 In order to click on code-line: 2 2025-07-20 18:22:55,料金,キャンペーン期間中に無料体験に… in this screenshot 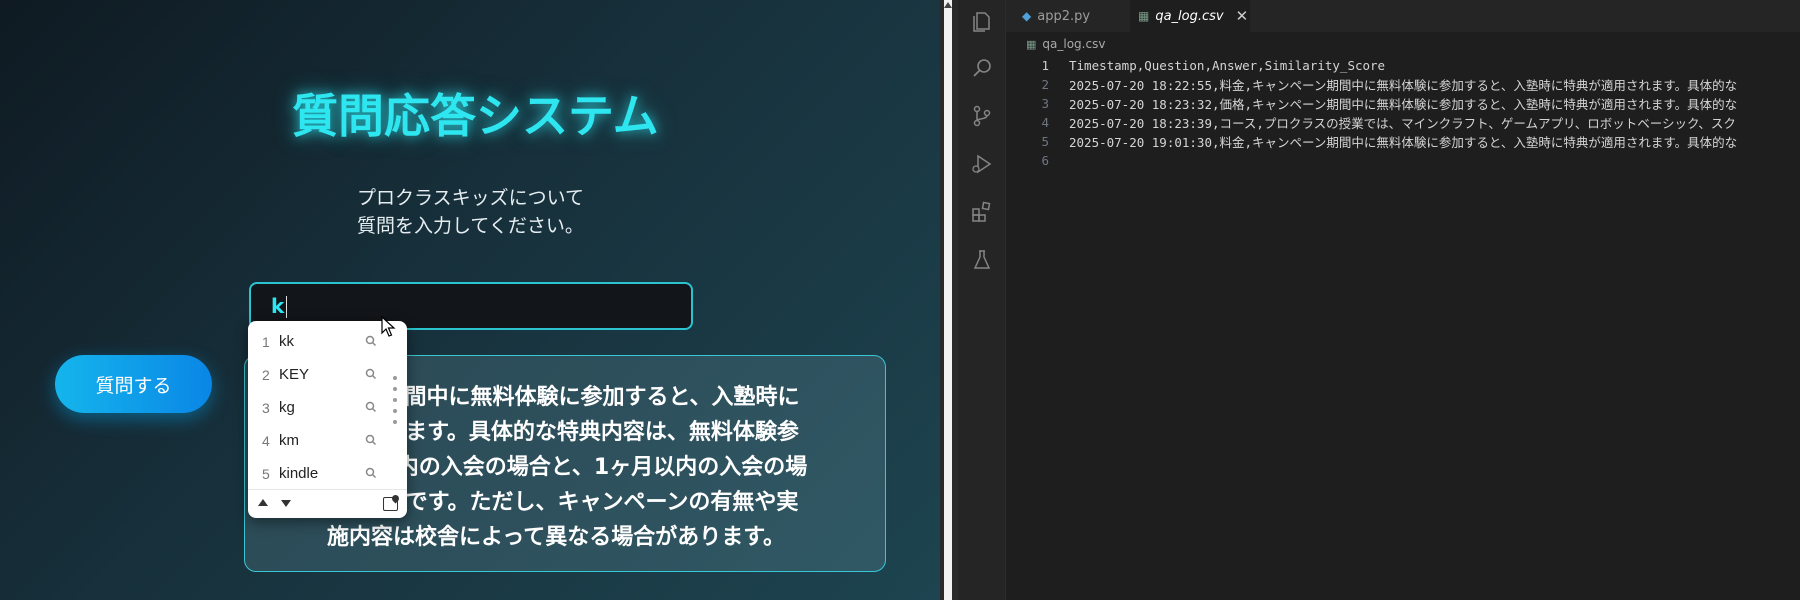, I will do `click(1371, 84)`.